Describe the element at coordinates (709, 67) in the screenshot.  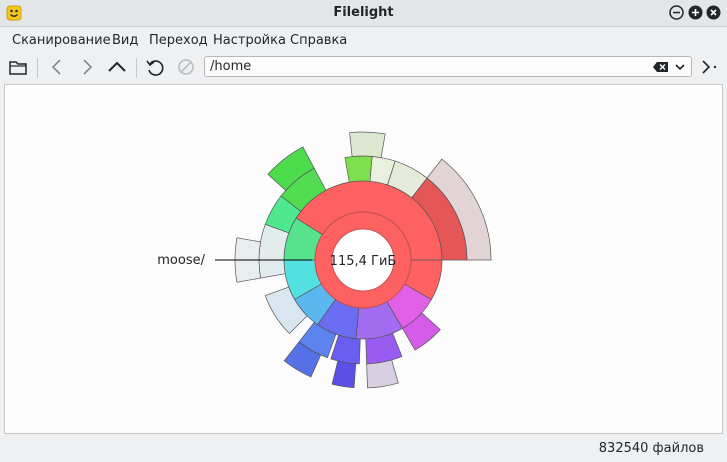
I see `more-icon` at that location.